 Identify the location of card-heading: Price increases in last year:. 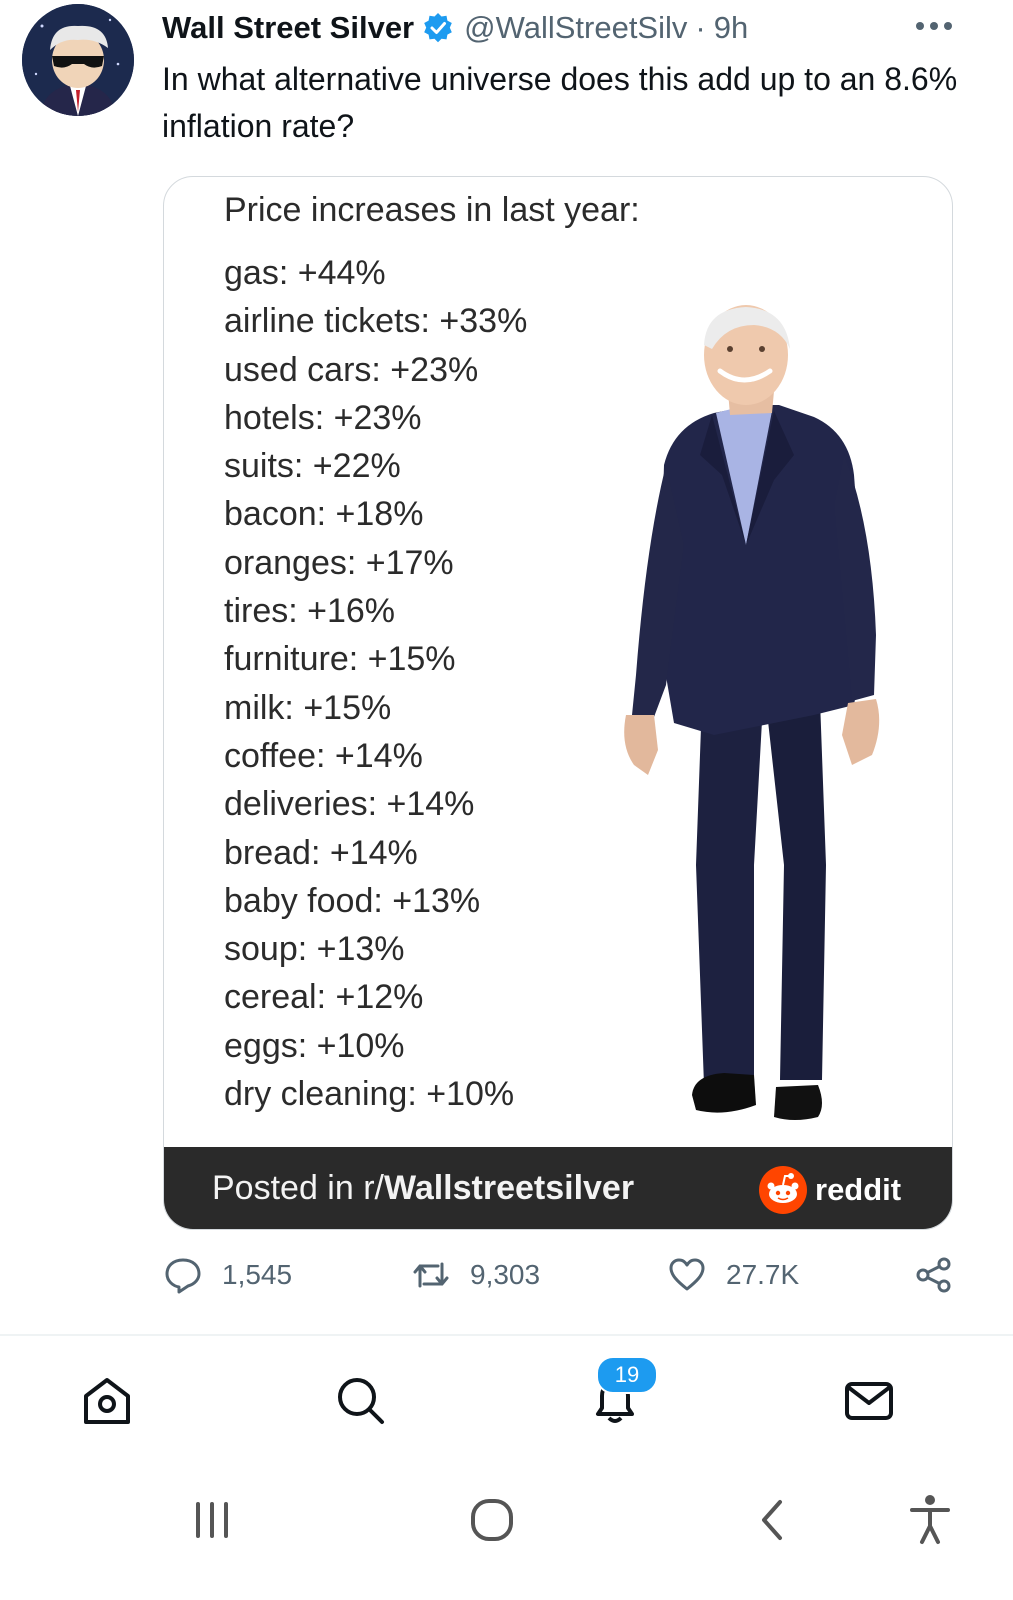
(432, 210).